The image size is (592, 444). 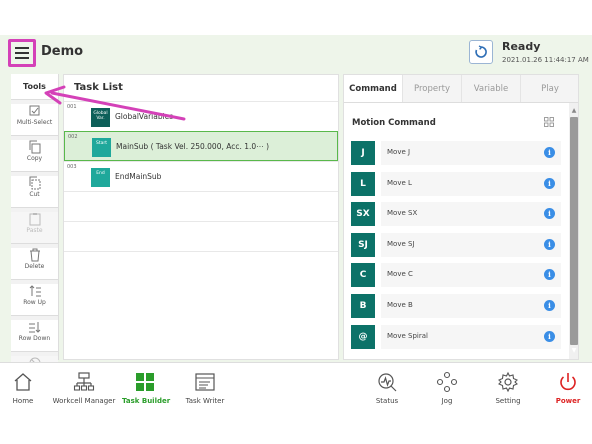 I want to click on move-spiral-icon: @, so click(x=363, y=336).